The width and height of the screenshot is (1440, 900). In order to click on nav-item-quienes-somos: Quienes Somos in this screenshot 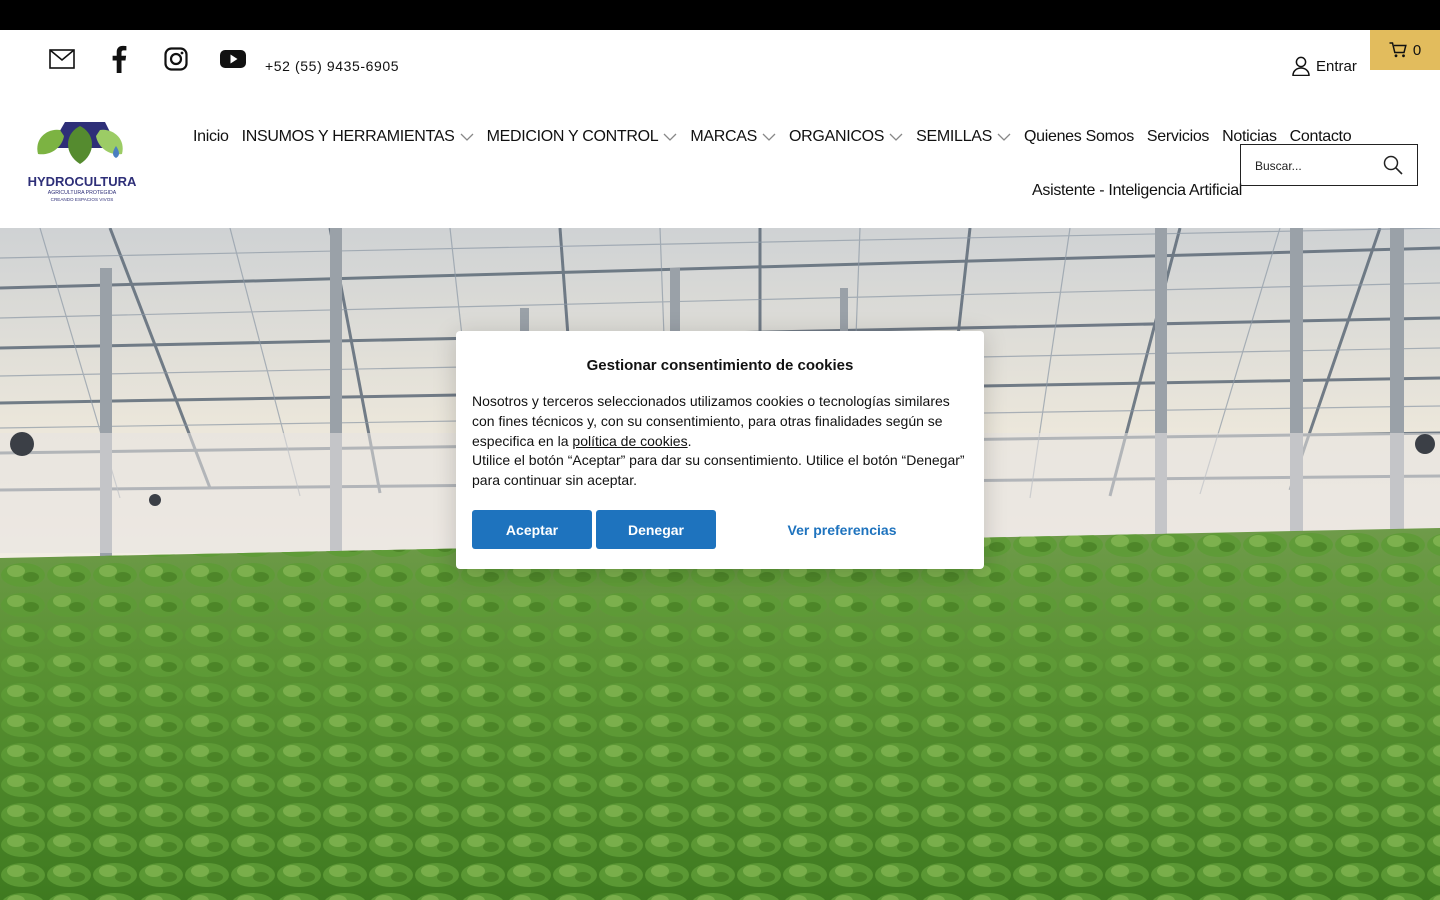, I will do `click(1079, 137)`.